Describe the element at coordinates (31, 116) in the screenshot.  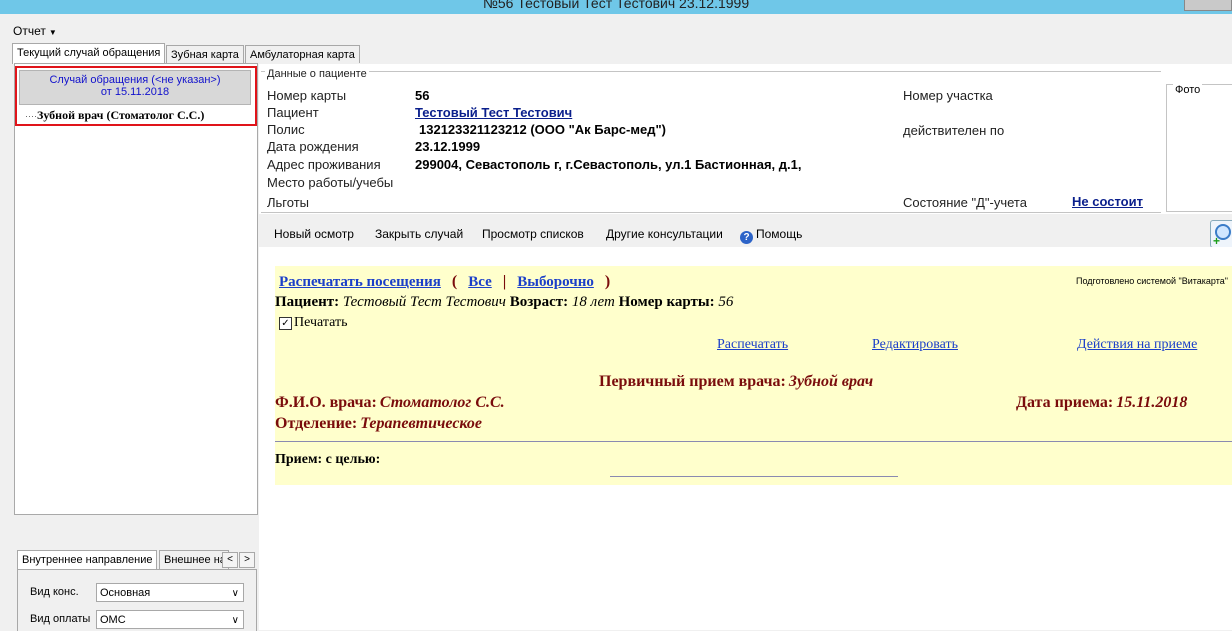
I see `tree-connector: ····` at that location.